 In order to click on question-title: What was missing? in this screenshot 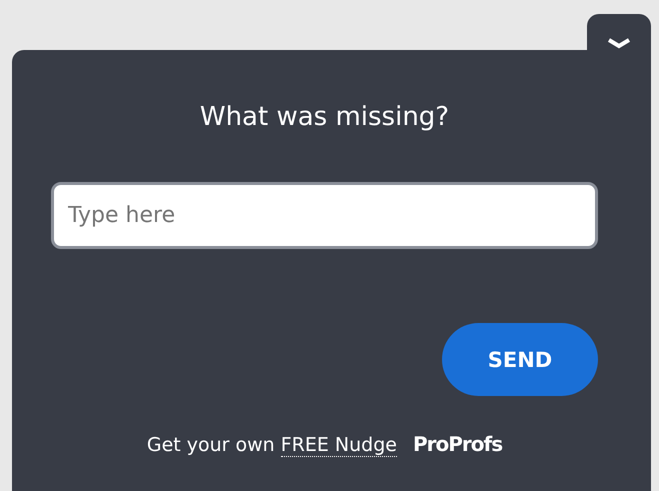, I will do `click(325, 117)`.